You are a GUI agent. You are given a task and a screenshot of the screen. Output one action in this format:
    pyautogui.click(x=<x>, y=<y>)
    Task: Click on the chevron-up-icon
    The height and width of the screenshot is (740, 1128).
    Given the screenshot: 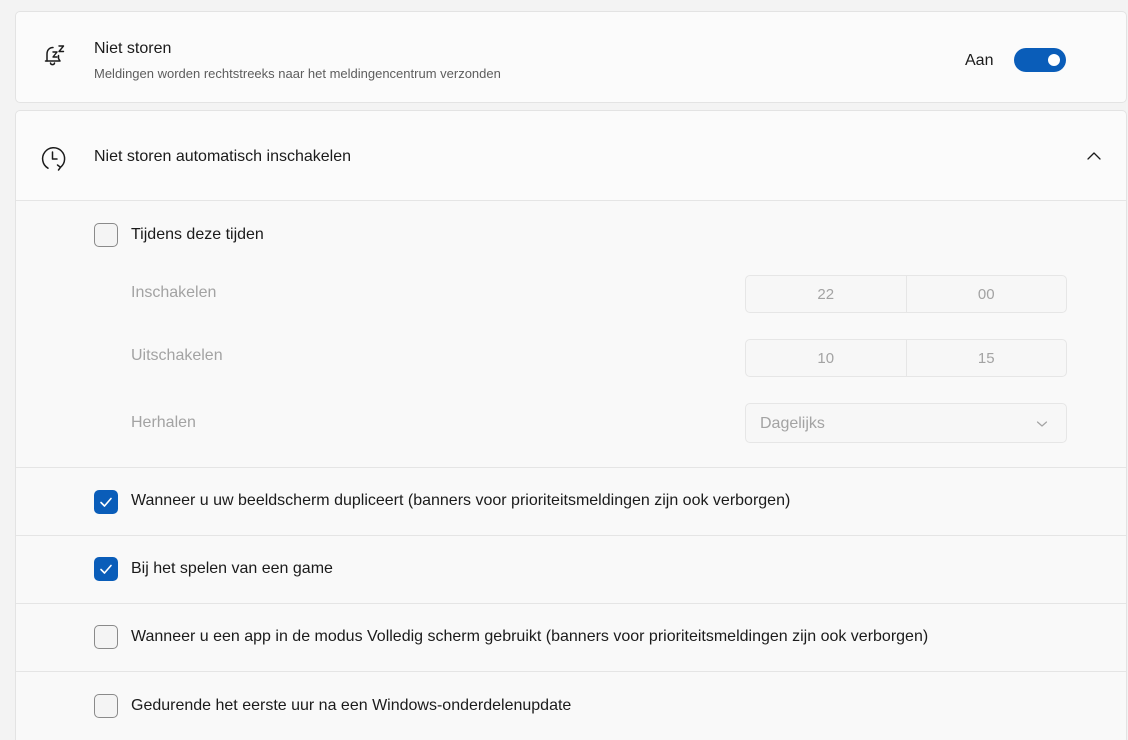 What is the action you would take?
    pyautogui.click(x=1094, y=156)
    